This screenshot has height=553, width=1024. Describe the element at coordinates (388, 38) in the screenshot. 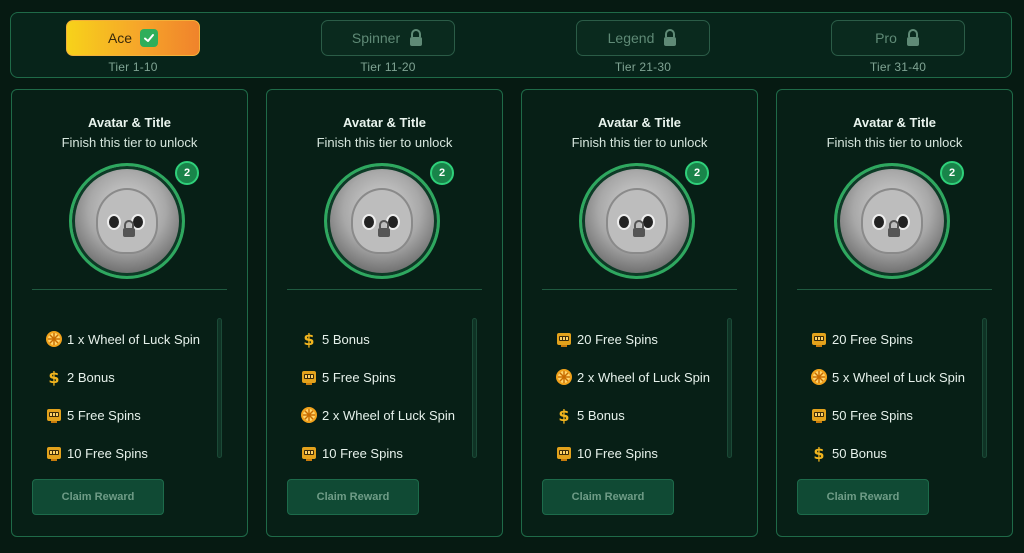

I see `tier-spinner-button: Spinner` at that location.